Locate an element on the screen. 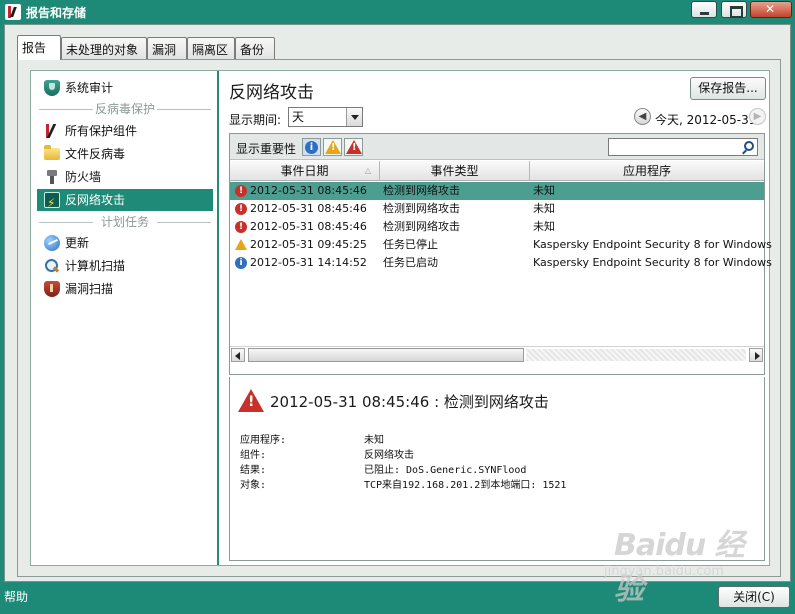 The width and height of the screenshot is (795, 614). section-tasks-header: 计划任务 is located at coordinates (125, 222).